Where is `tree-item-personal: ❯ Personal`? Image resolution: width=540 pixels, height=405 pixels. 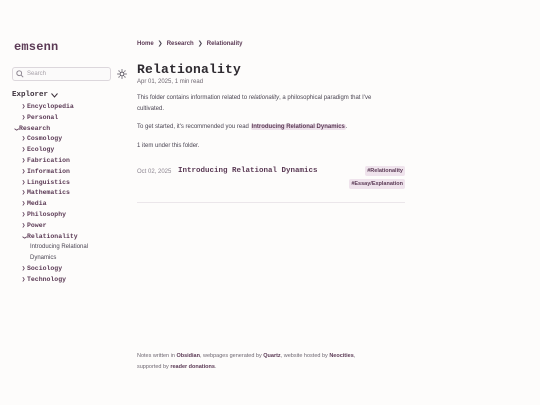 tree-item-personal: ❯ Personal is located at coordinates (69, 118).